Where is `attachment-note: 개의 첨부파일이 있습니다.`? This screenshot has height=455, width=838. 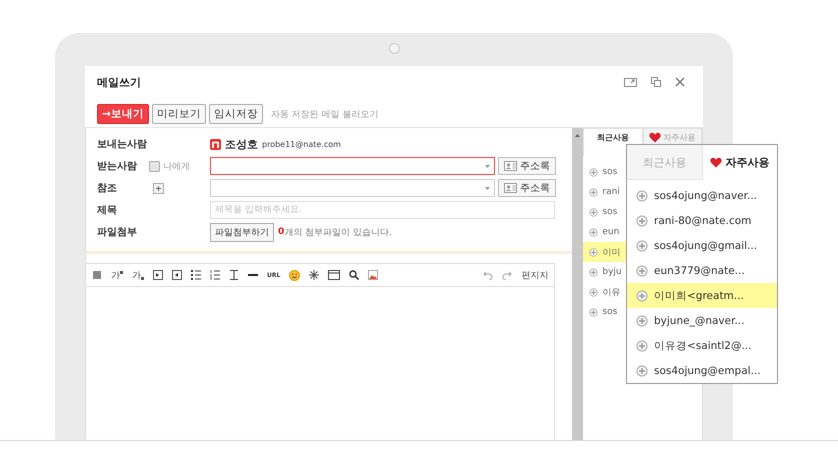
attachment-note: 개의 첨부파일이 있습니다. is located at coordinates (338, 232).